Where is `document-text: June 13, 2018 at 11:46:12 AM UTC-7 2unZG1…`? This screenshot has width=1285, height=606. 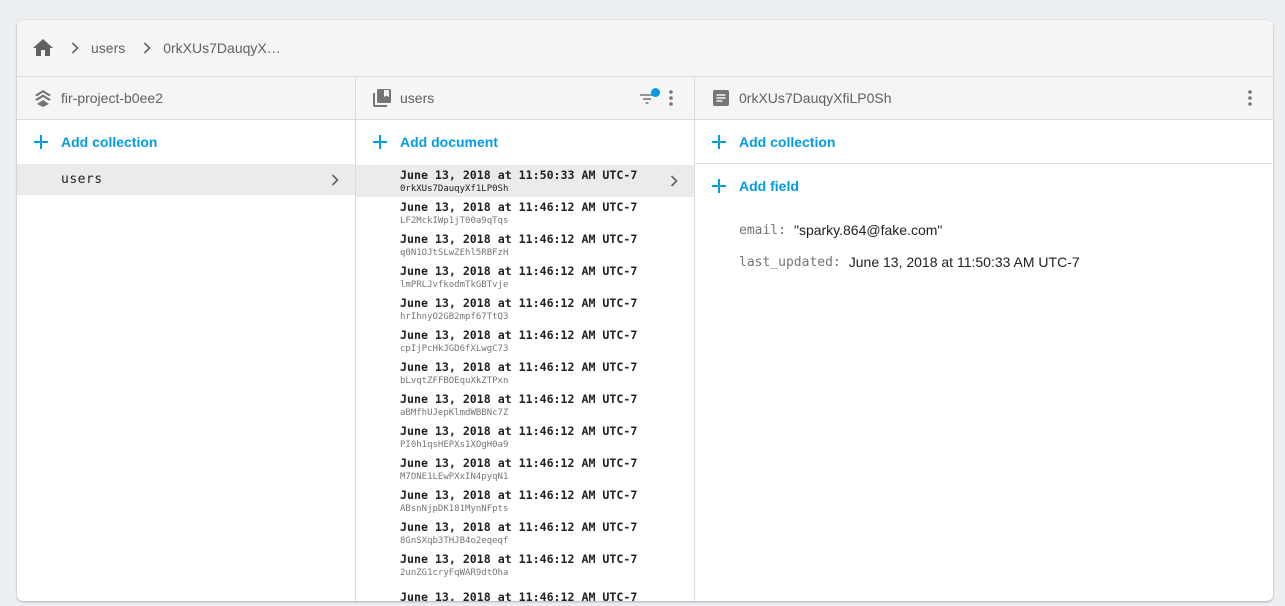 document-text: June 13, 2018 at 11:46:12 AM UTC-7 2unZG1… is located at coordinates (540, 565).